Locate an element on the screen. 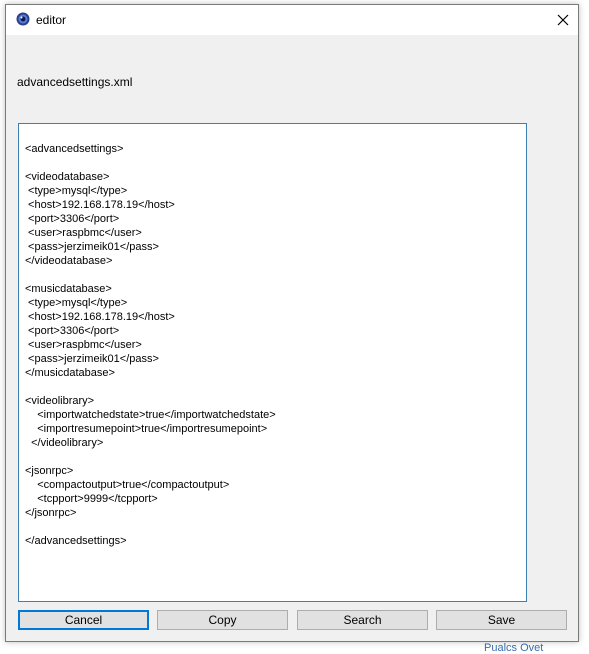  window-title: editor is located at coordinates (51, 20).